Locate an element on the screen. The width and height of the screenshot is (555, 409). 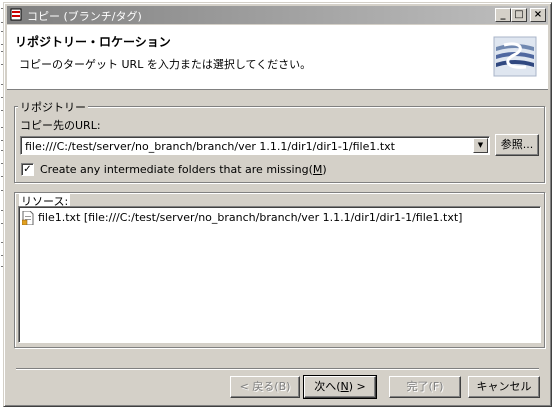
minimize-button: _ is located at coordinates (503, 15).